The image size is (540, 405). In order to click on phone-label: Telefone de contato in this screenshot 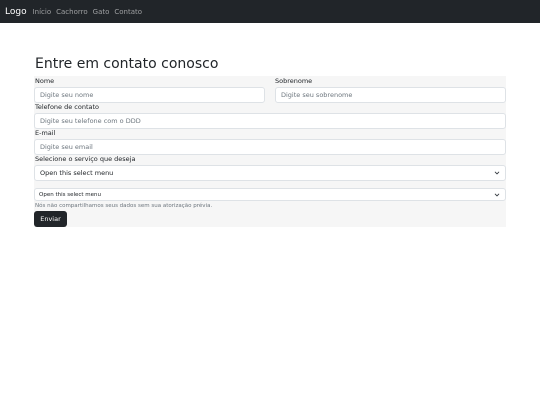, I will do `click(67, 107)`.